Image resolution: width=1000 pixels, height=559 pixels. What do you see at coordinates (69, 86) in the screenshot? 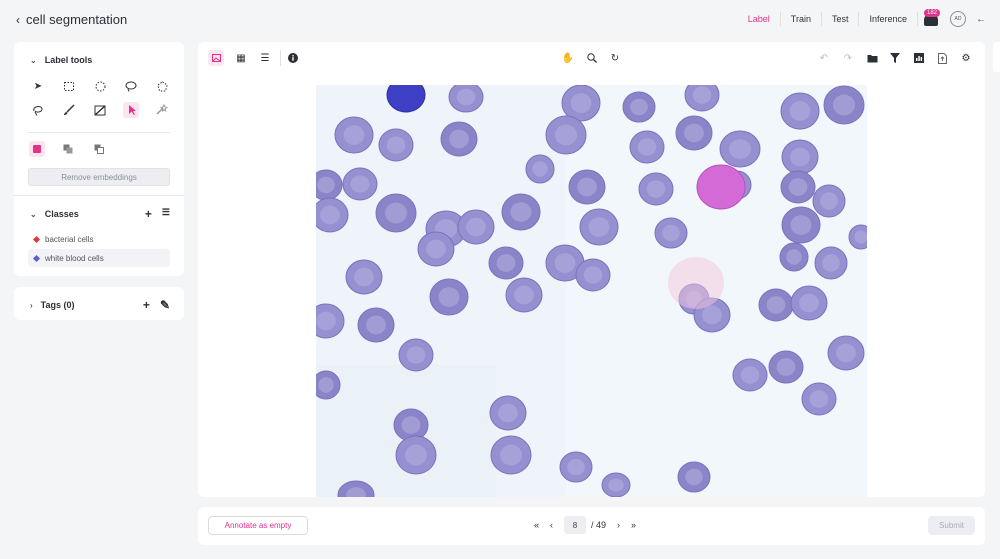
I see `rectangle-icon` at bounding box center [69, 86].